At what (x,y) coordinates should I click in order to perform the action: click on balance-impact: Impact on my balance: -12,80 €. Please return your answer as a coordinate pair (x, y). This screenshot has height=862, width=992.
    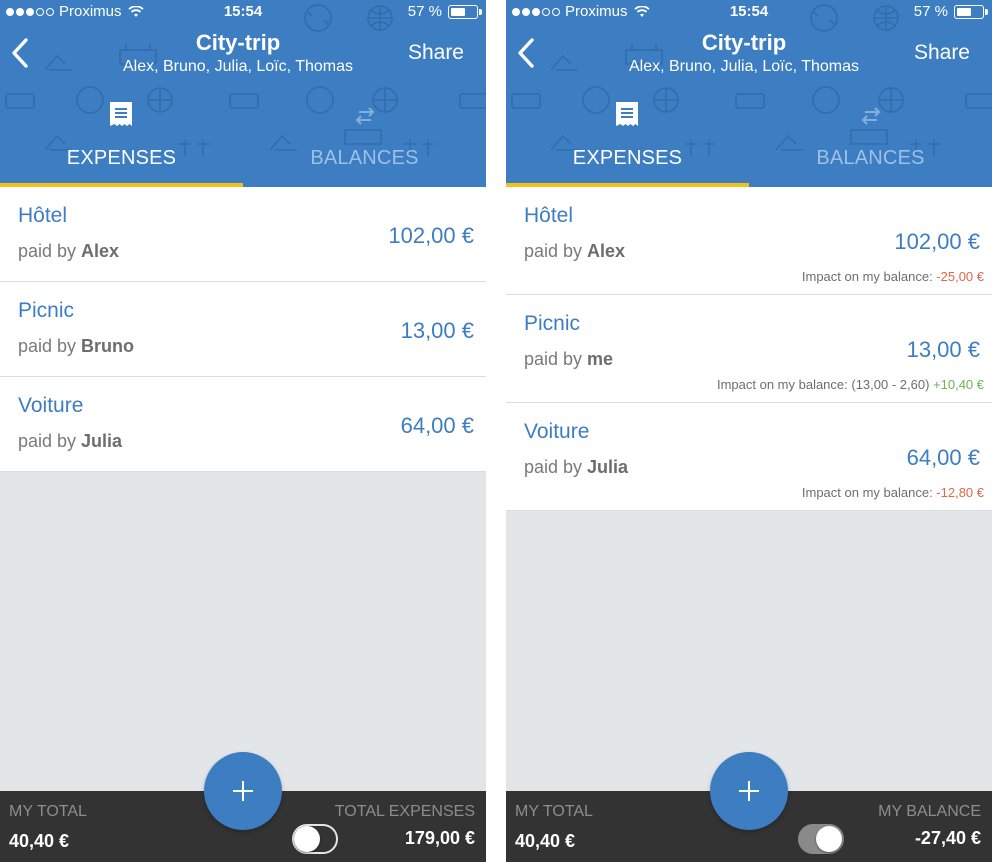
    Looking at the image, I should click on (892, 492).